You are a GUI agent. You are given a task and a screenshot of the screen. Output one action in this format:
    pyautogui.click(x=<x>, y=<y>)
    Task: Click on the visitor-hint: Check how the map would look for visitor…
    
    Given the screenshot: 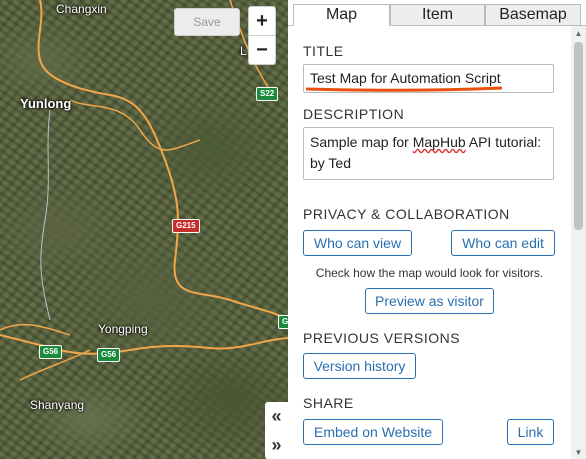 What is the action you would take?
    pyautogui.click(x=429, y=273)
    